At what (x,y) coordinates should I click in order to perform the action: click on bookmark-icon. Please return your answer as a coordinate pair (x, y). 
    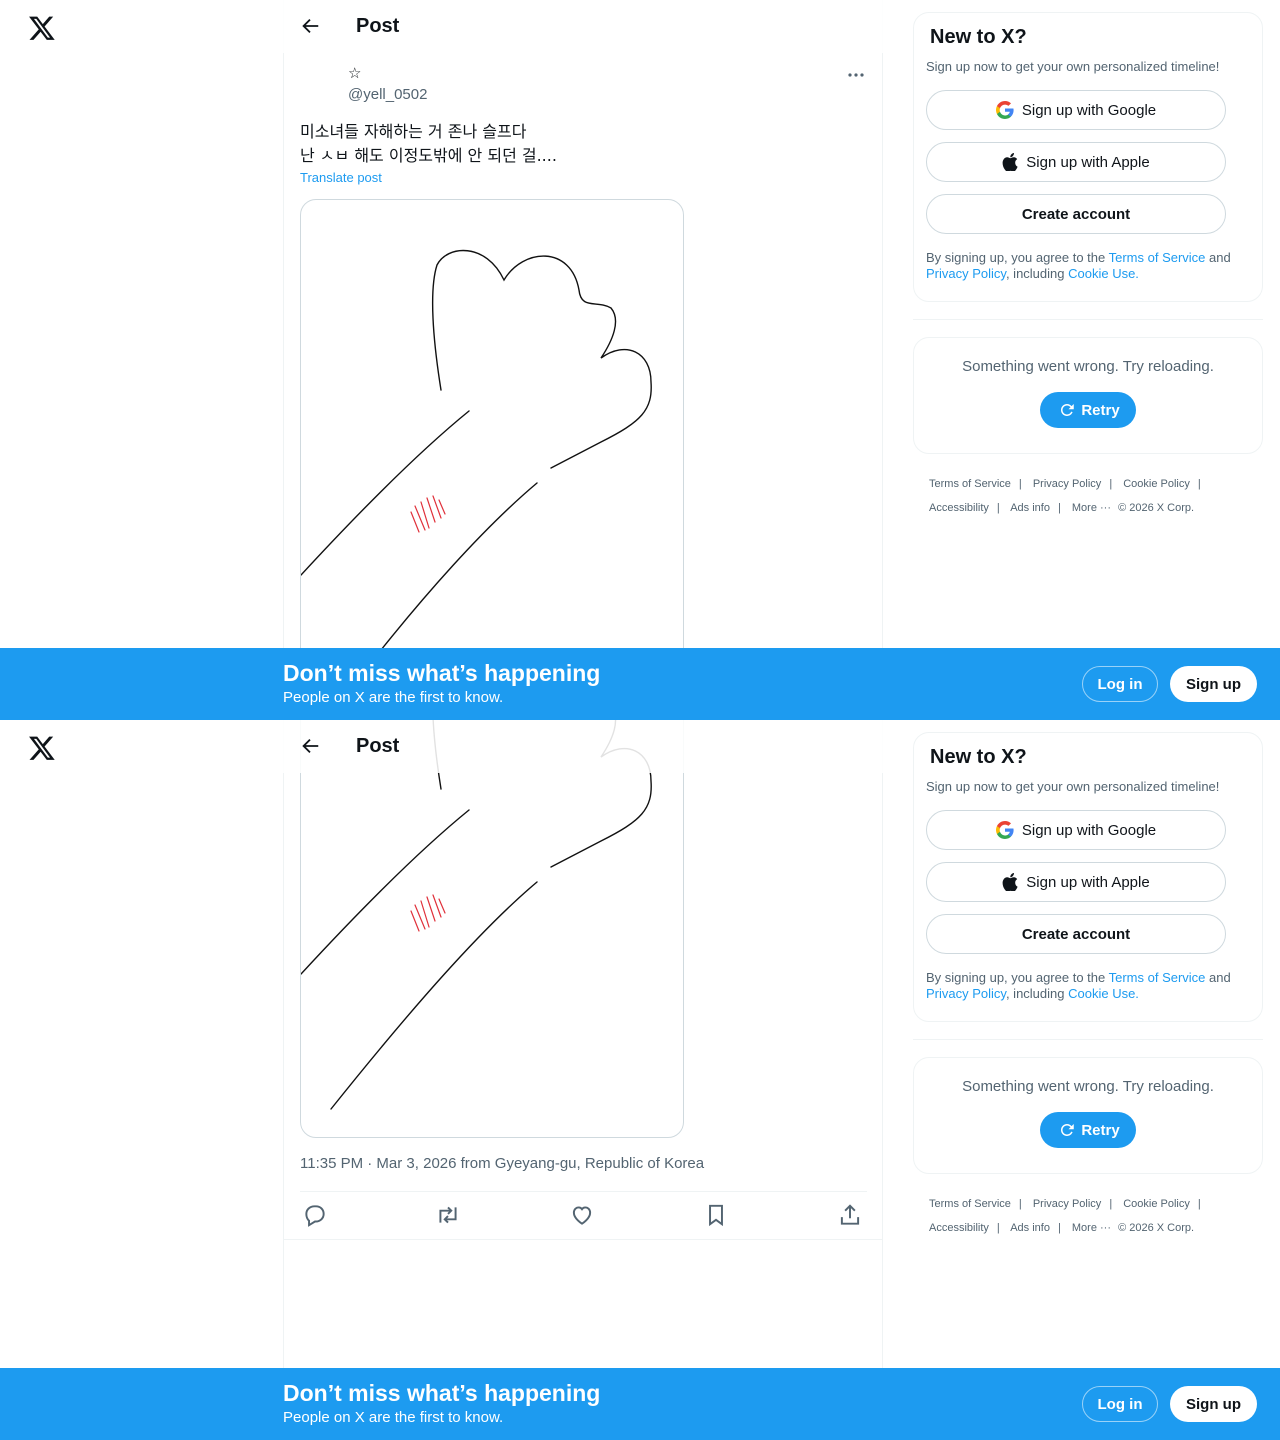
    Looking at the image, I should click on (716, 1215).